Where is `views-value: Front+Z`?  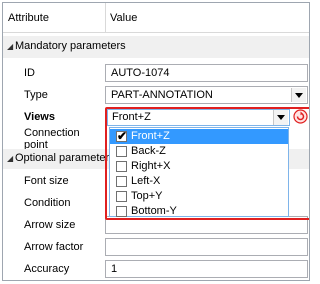 views-value: Front+Z is located at coordinates (131, 117).